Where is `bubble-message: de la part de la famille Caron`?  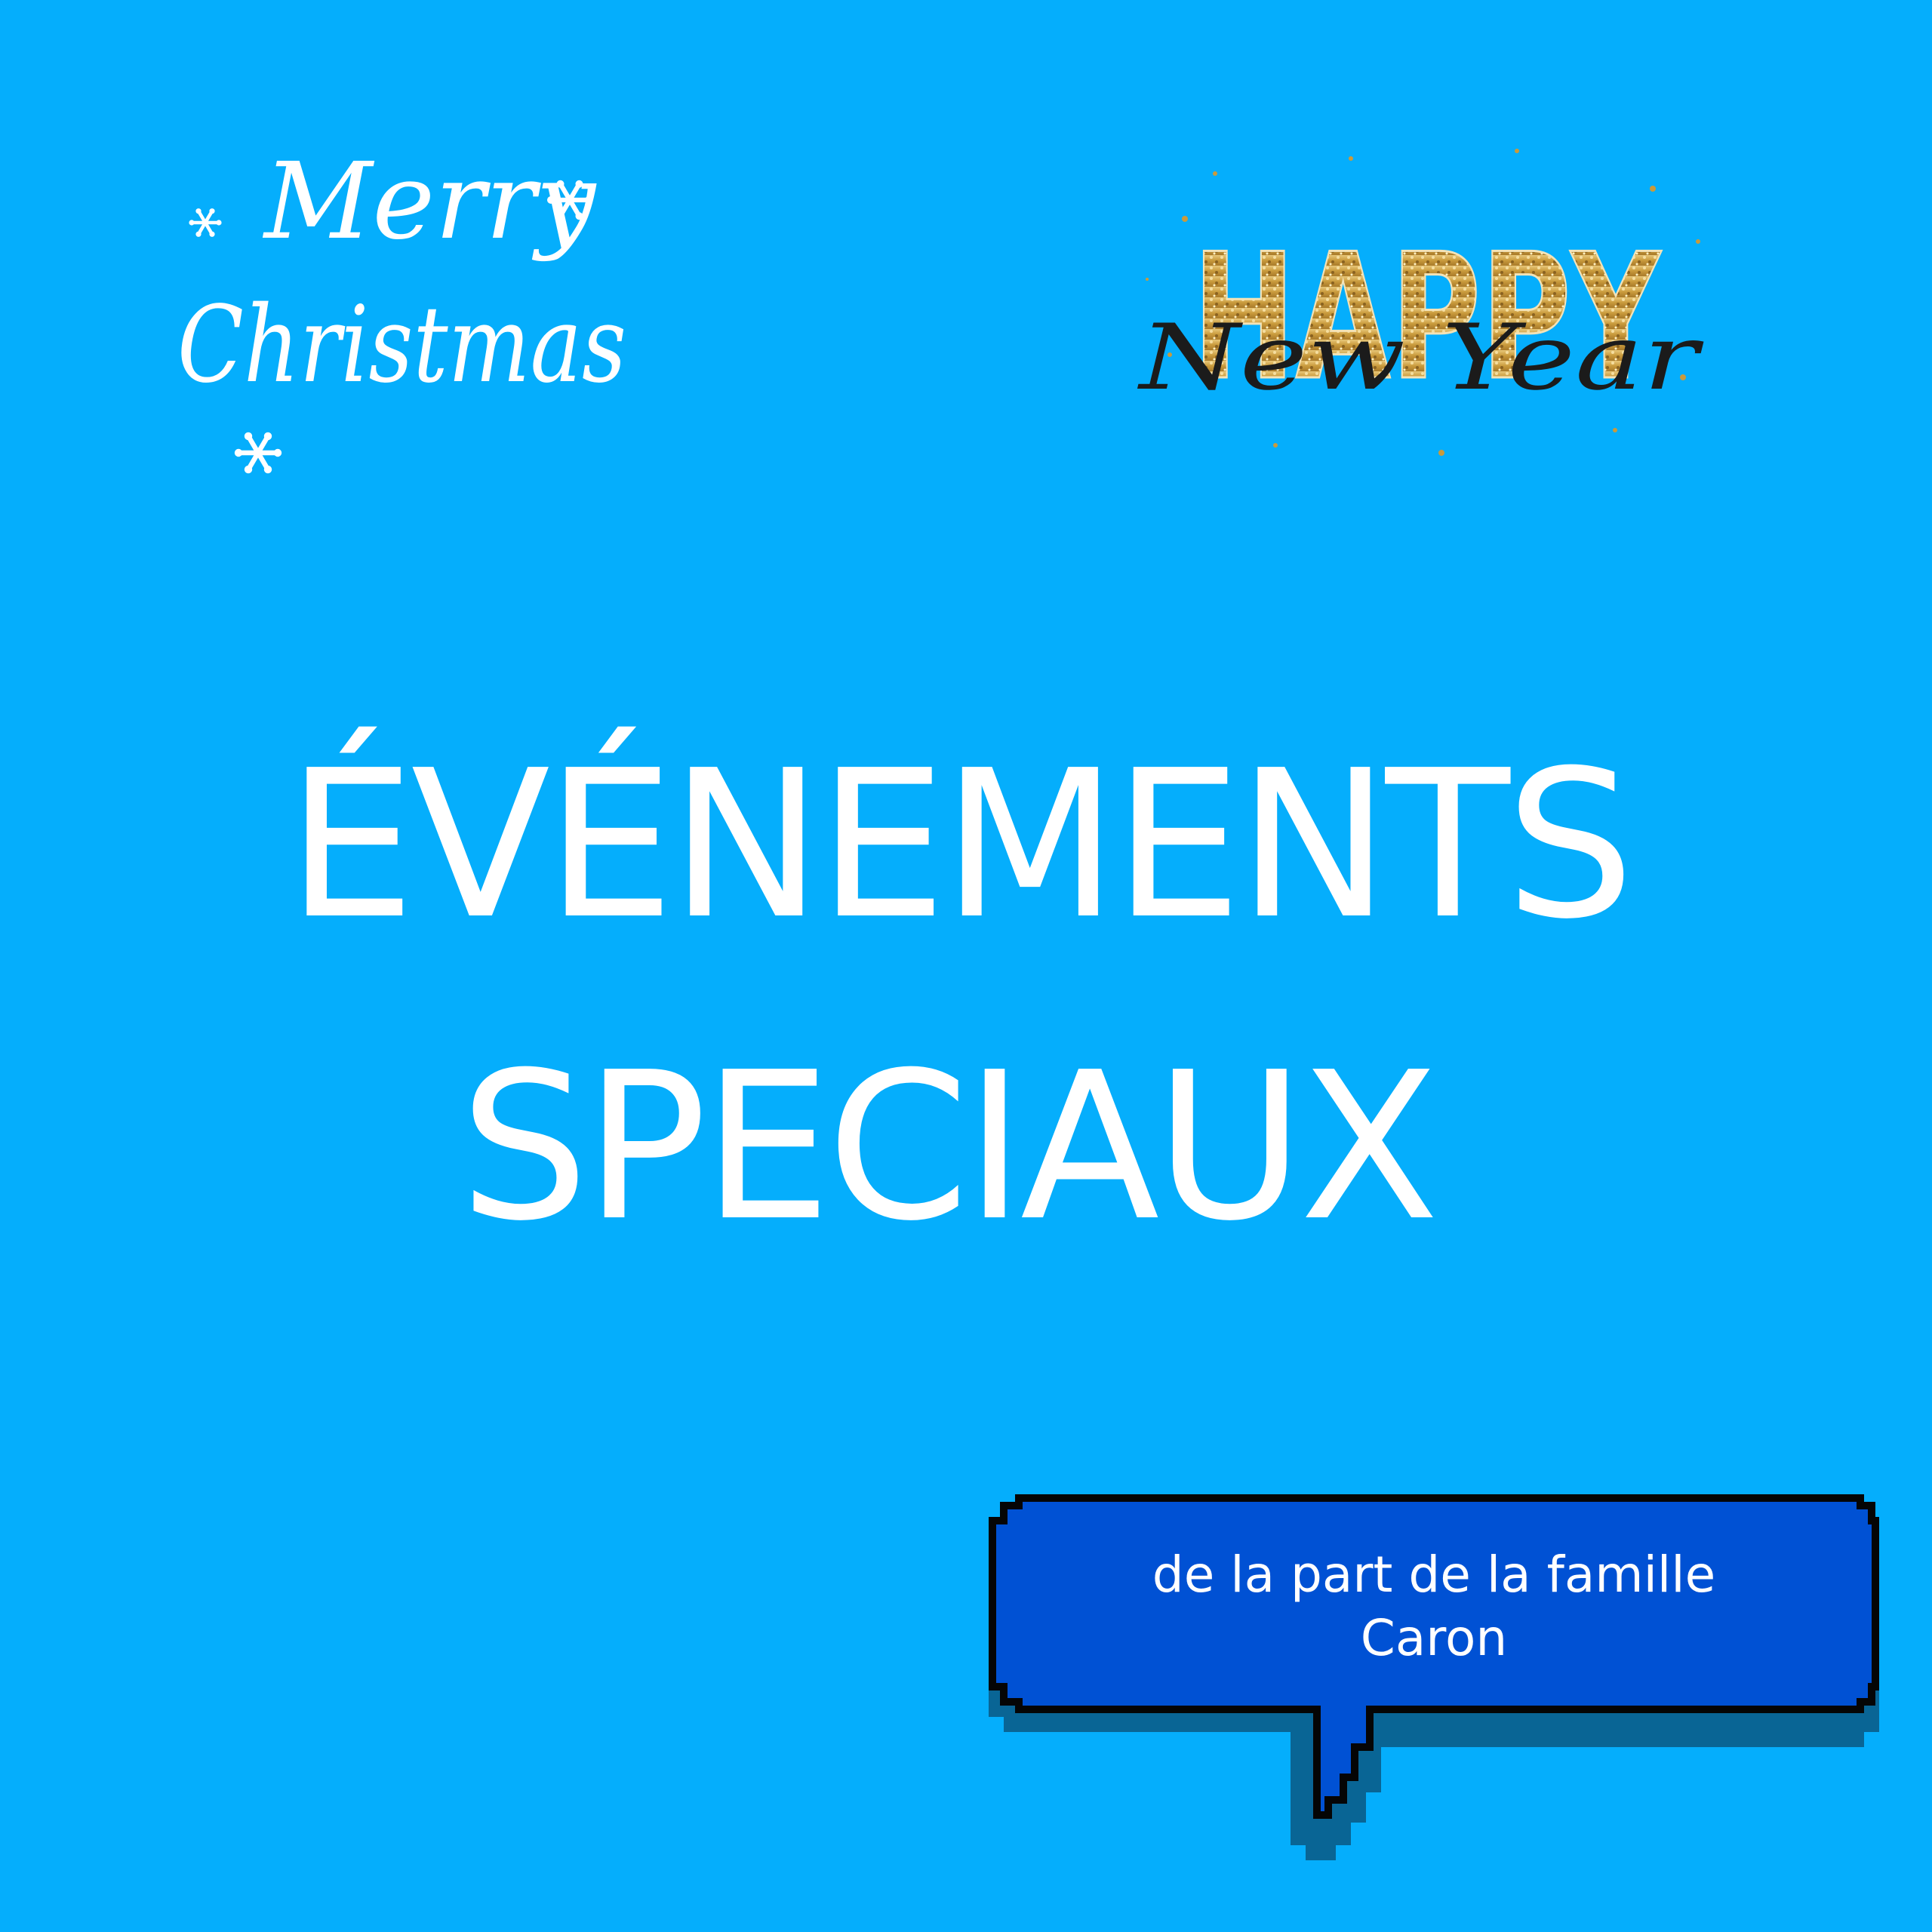 bubble-message: de la part de la famille Caron is located at coordinates (1434, 1606).